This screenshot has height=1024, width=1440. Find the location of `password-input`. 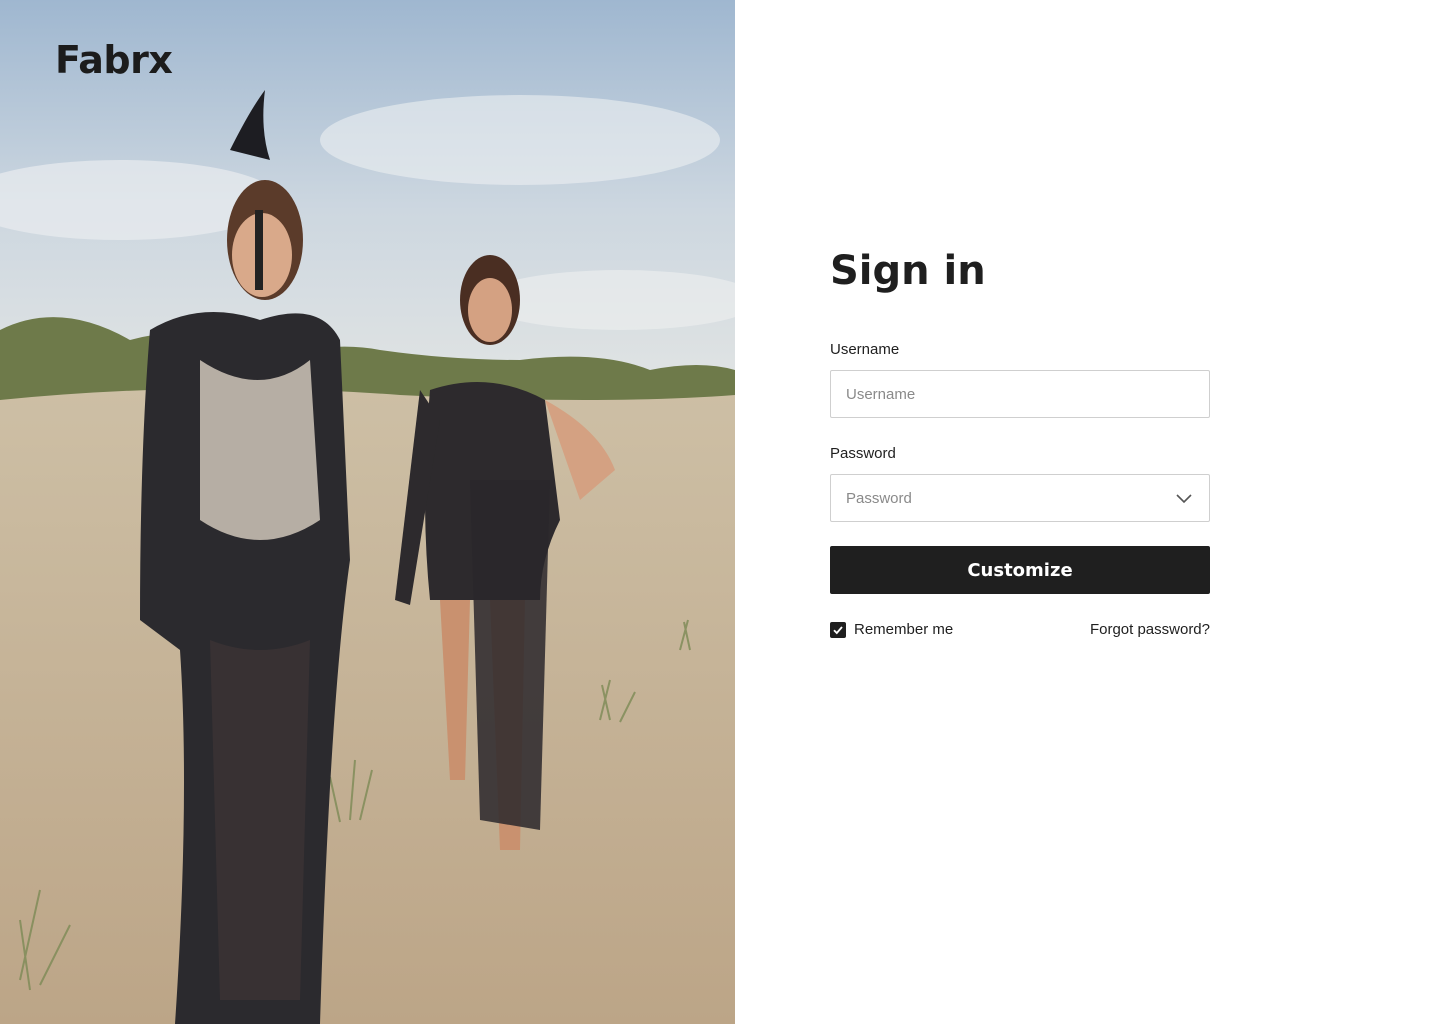

password-input is located at coordinates (1020, 498).